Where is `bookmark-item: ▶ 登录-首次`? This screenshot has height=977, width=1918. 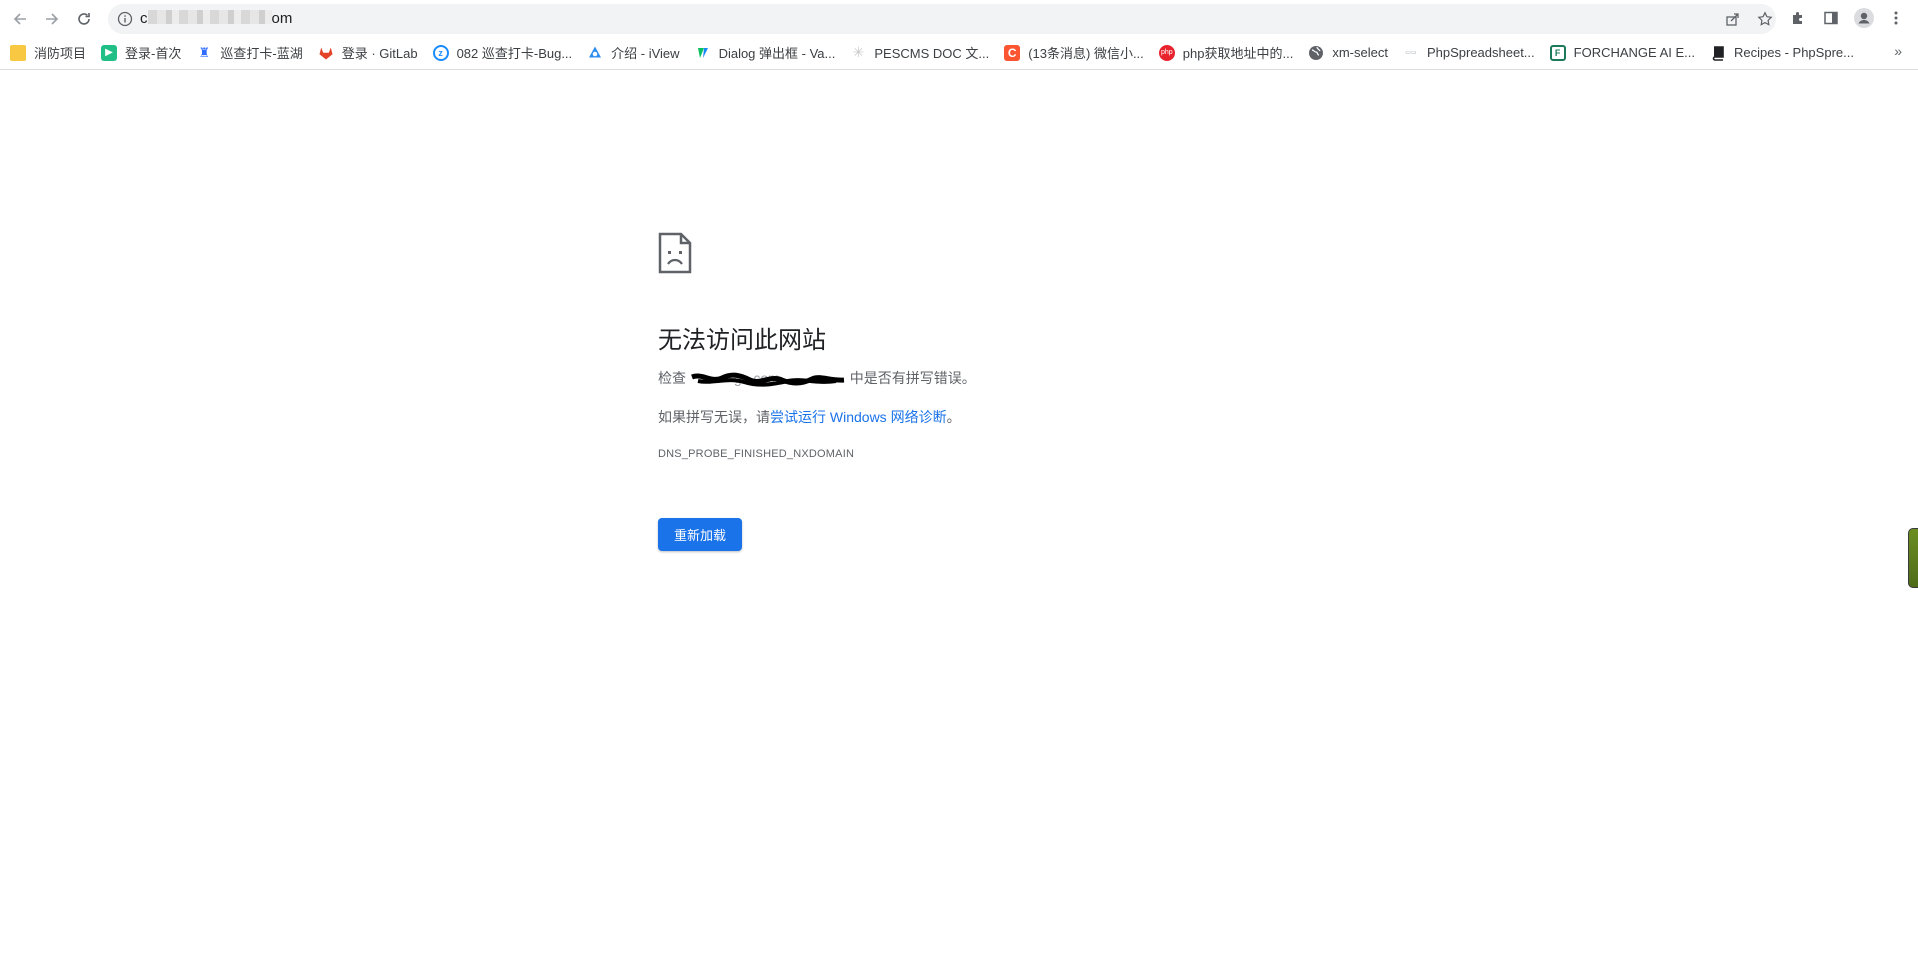
bookmark-item: ▶ 登录-首次 is located at coordinates (141, 52).